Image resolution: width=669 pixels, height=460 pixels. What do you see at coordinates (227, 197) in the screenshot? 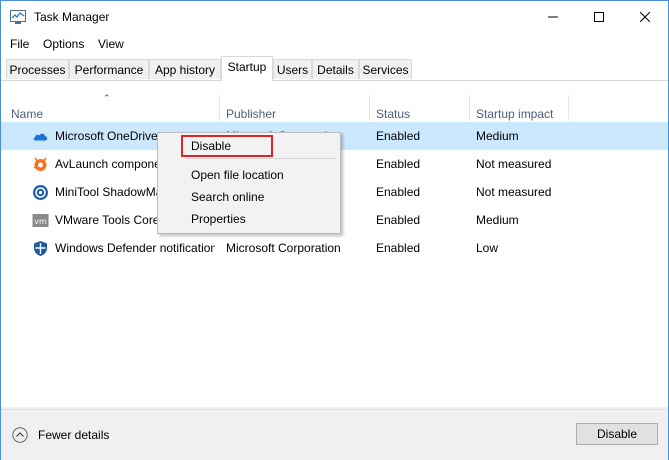
I see `context-menu-search-online: Search online` at bounding box center [227, 197].